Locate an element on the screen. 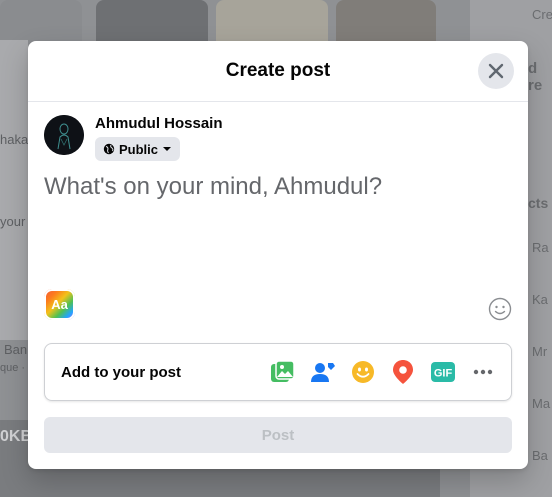 The height and width of the screenshot is (497, 552). feeling-button is located at coordinates (363, 372).